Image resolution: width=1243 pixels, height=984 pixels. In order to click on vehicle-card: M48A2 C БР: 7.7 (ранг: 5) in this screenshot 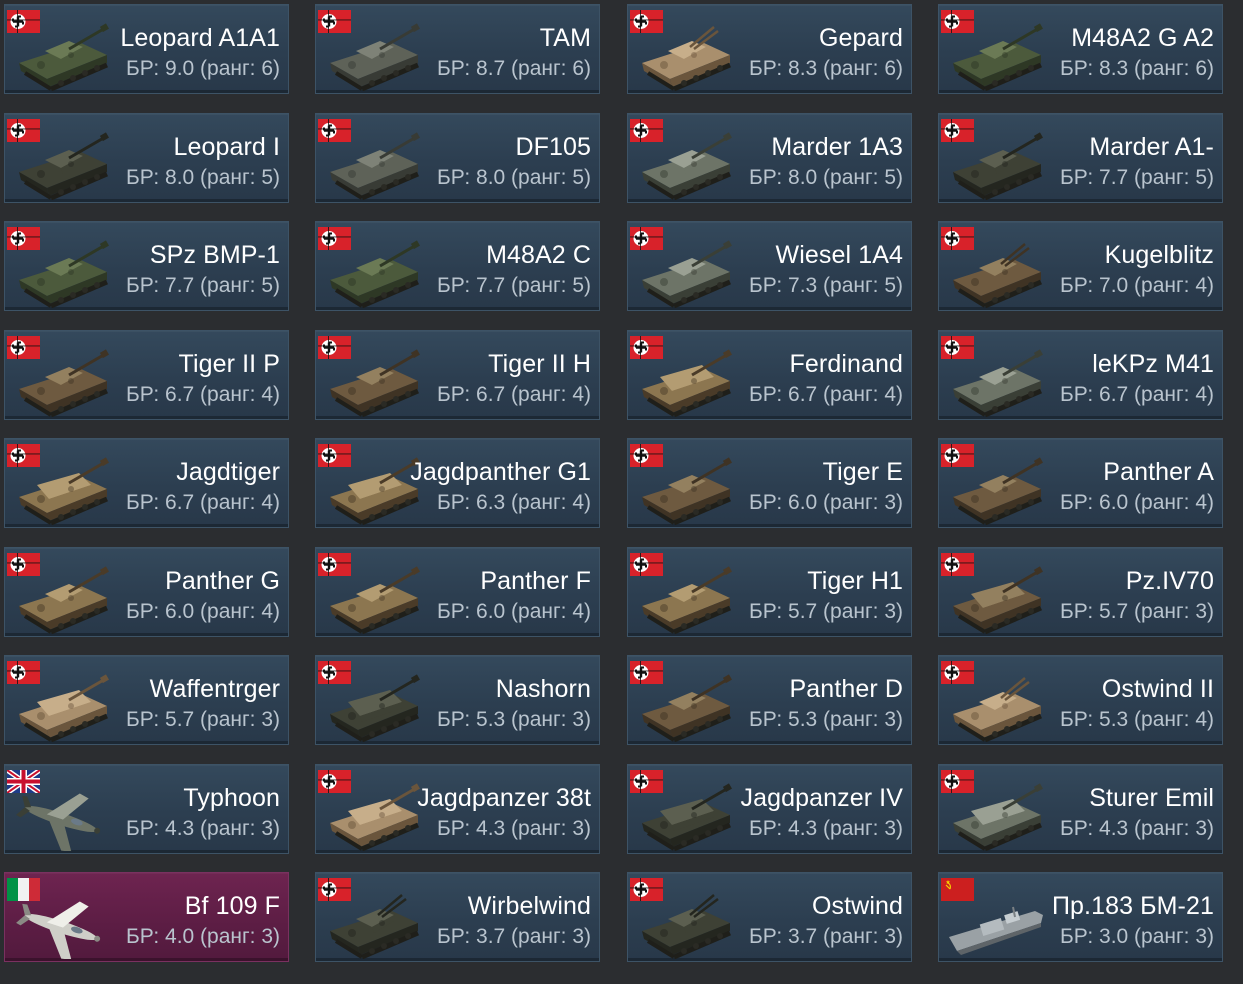, I will do `click(457, 266)`.